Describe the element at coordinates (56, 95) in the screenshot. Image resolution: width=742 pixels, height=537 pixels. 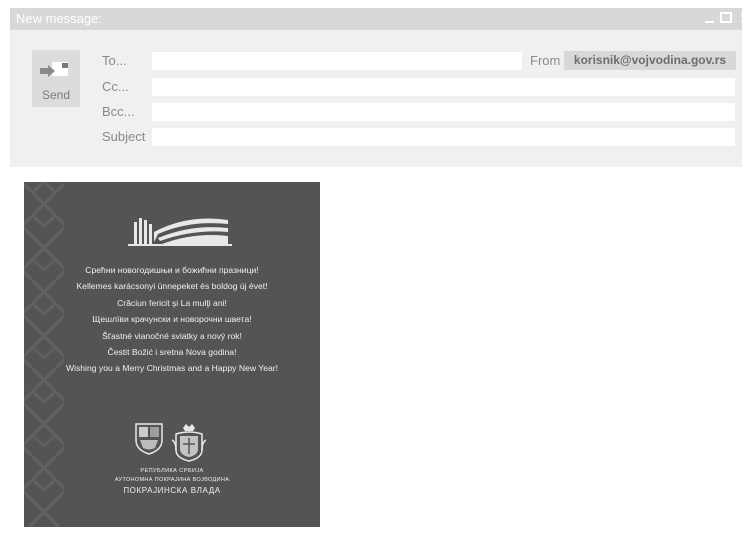
I see `send-label: Send` at that location.